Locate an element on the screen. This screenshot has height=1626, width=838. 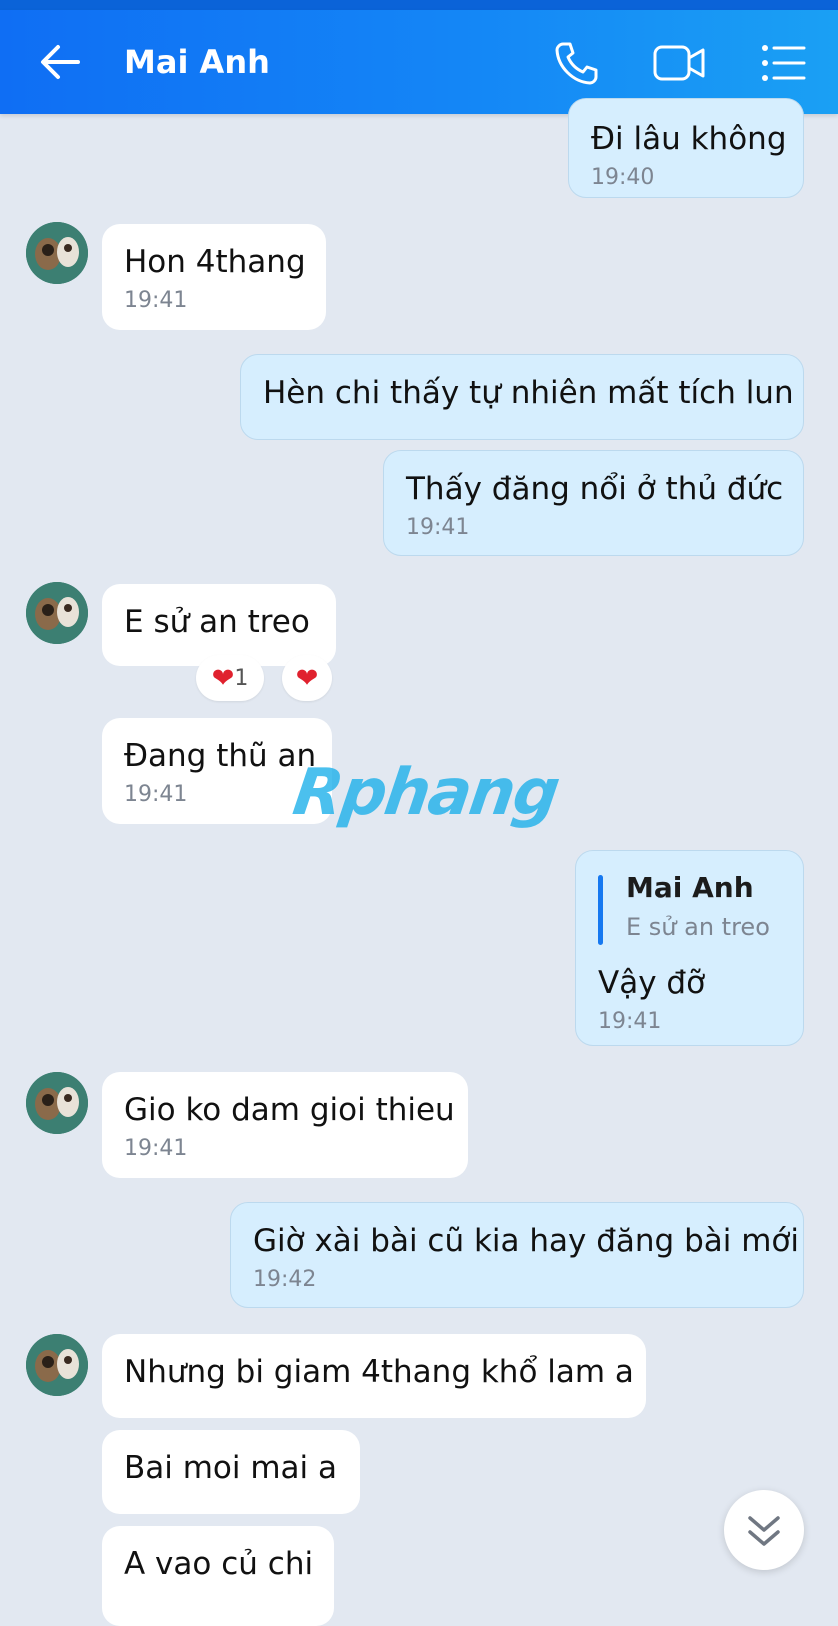
double-chevron-down-icon is located at coordinates (764, 1531).